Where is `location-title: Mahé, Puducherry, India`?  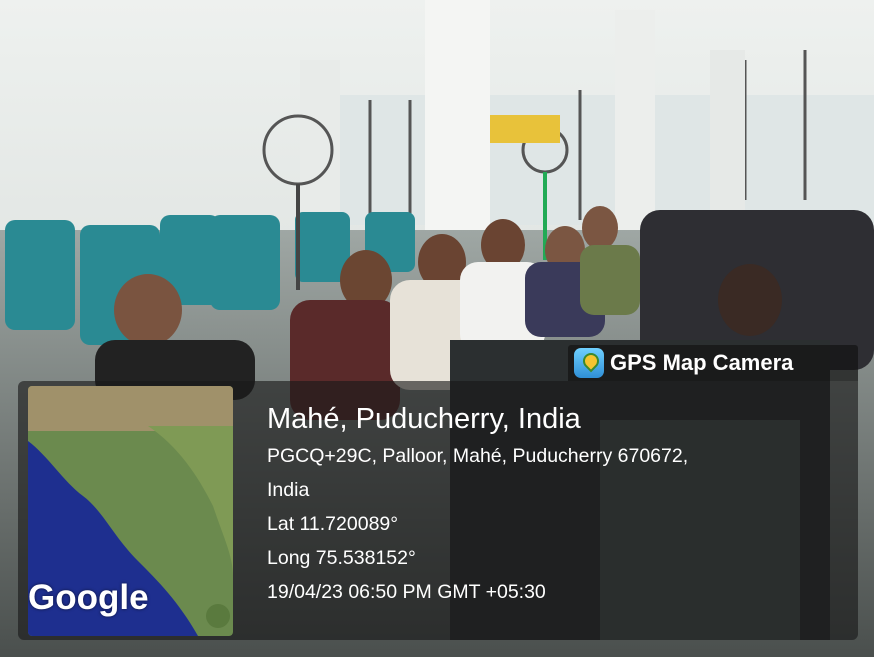 location-title: Mahé, Puducherry, India is located at coordinates (424, 419).